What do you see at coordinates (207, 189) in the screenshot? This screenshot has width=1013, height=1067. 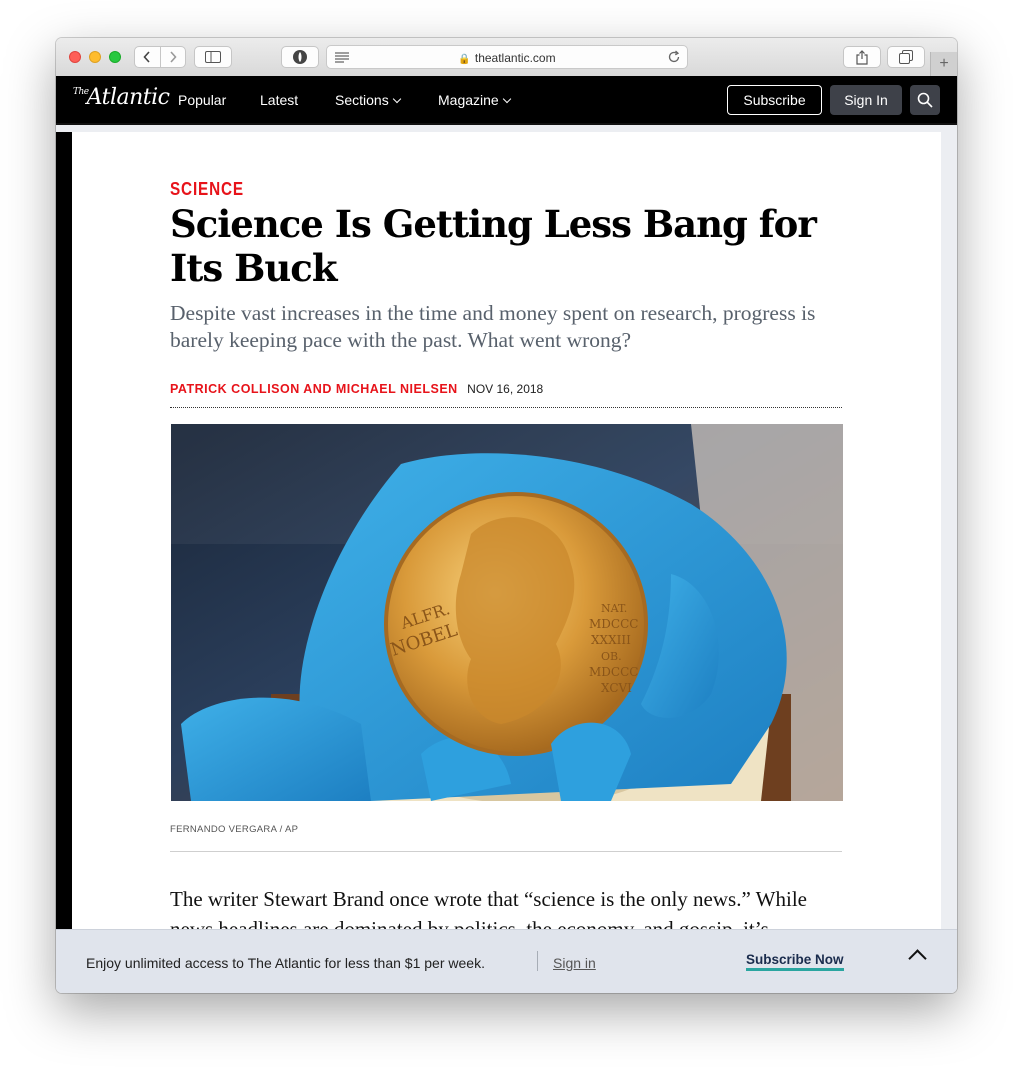 I see `section-kicker: SCIENCE` at bounding box center [207, 189].